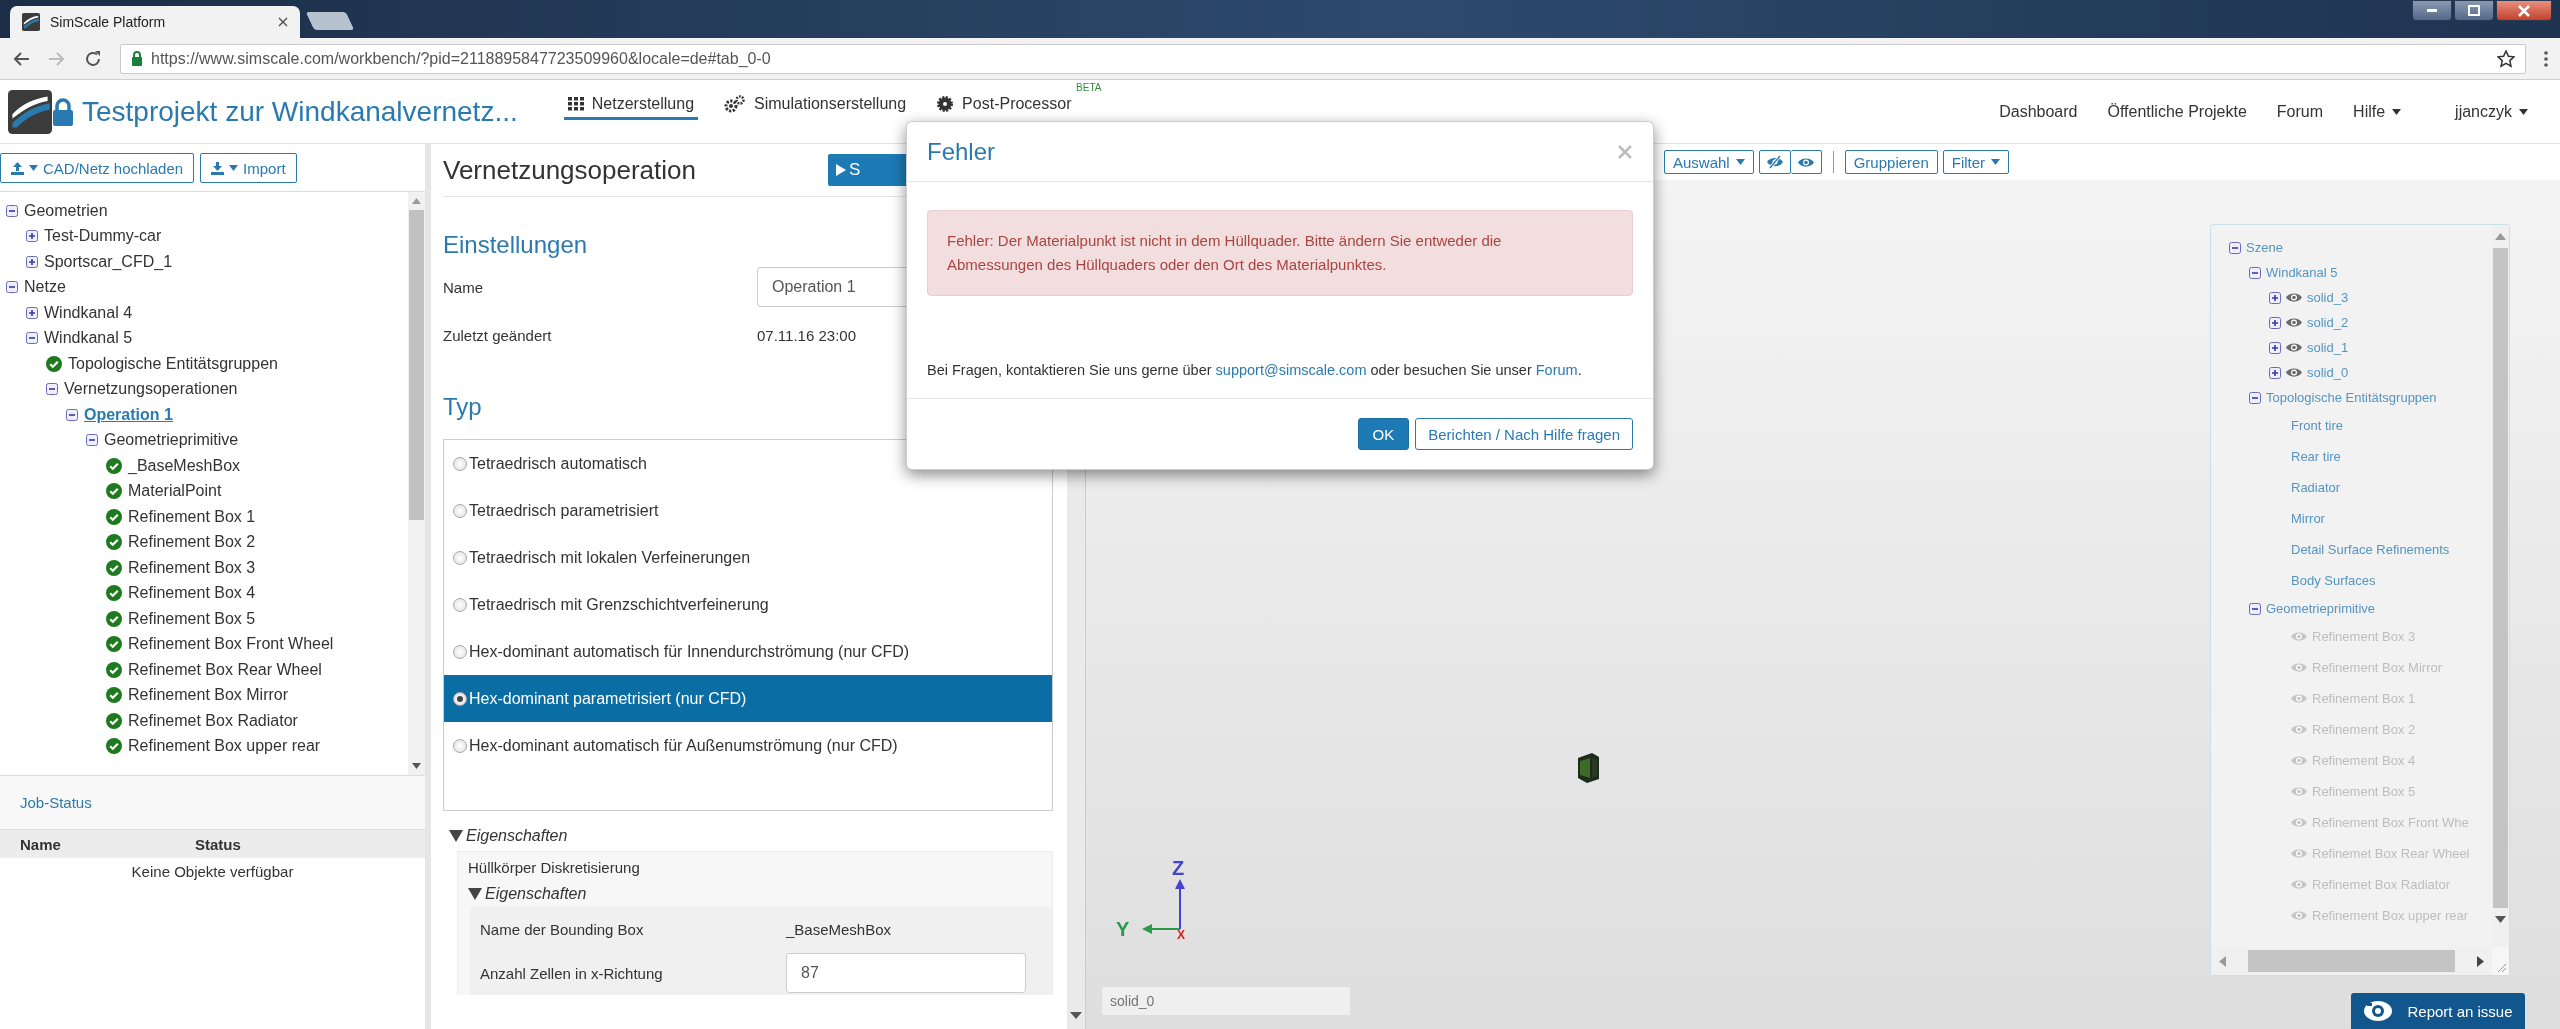 The image size is (2560, 1029). What do you see at coordinates (807, 335) in the screenshot?
I see `field-value: 07.11.16 23:00` at bounding box center [807, 335].